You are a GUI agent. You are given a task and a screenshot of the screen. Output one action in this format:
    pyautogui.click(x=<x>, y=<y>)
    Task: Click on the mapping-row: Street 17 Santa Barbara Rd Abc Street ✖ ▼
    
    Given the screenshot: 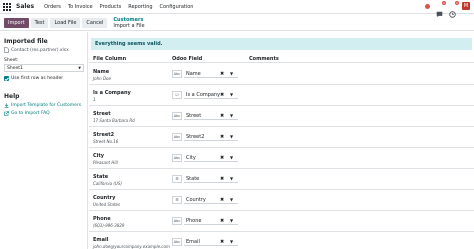 What is the action you would take?
    pyautogui.click(x=281, y=116)
    